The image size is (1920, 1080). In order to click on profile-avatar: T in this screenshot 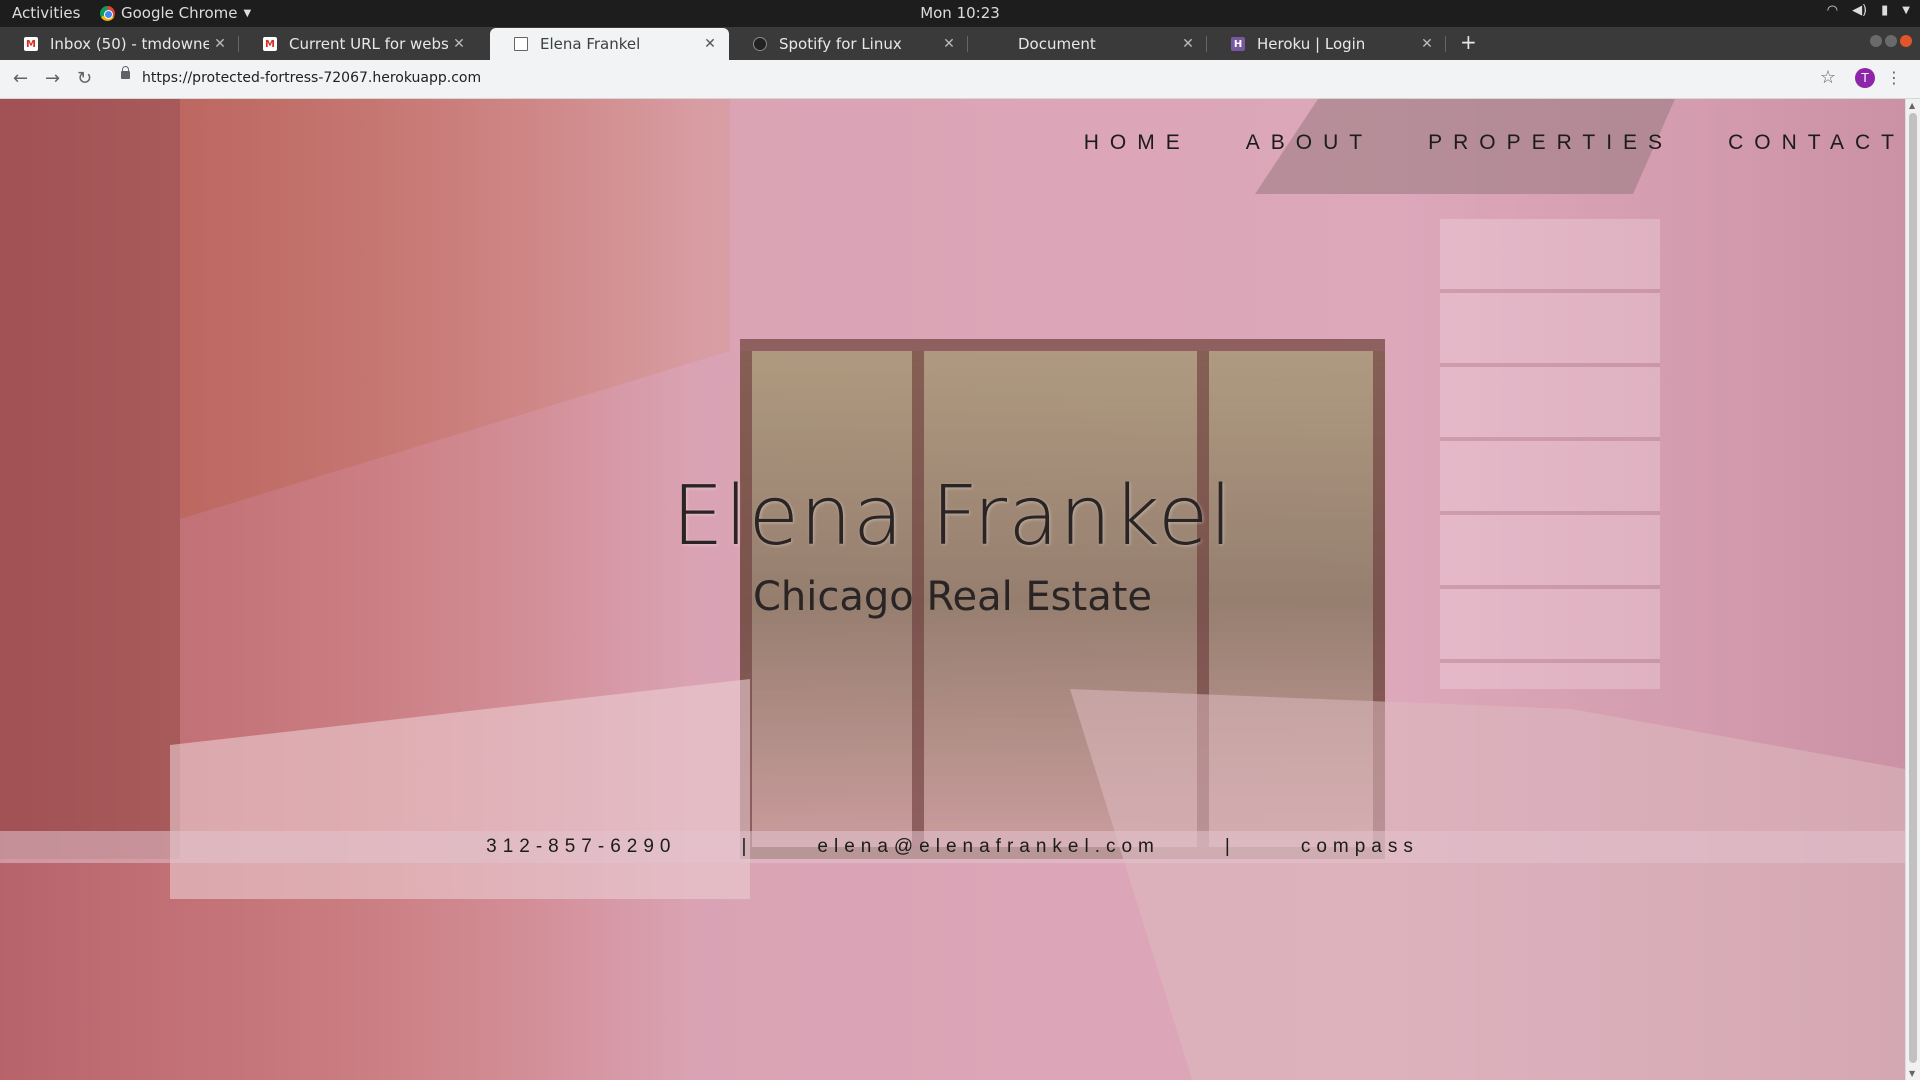, I will do `click(1865, 78)`.